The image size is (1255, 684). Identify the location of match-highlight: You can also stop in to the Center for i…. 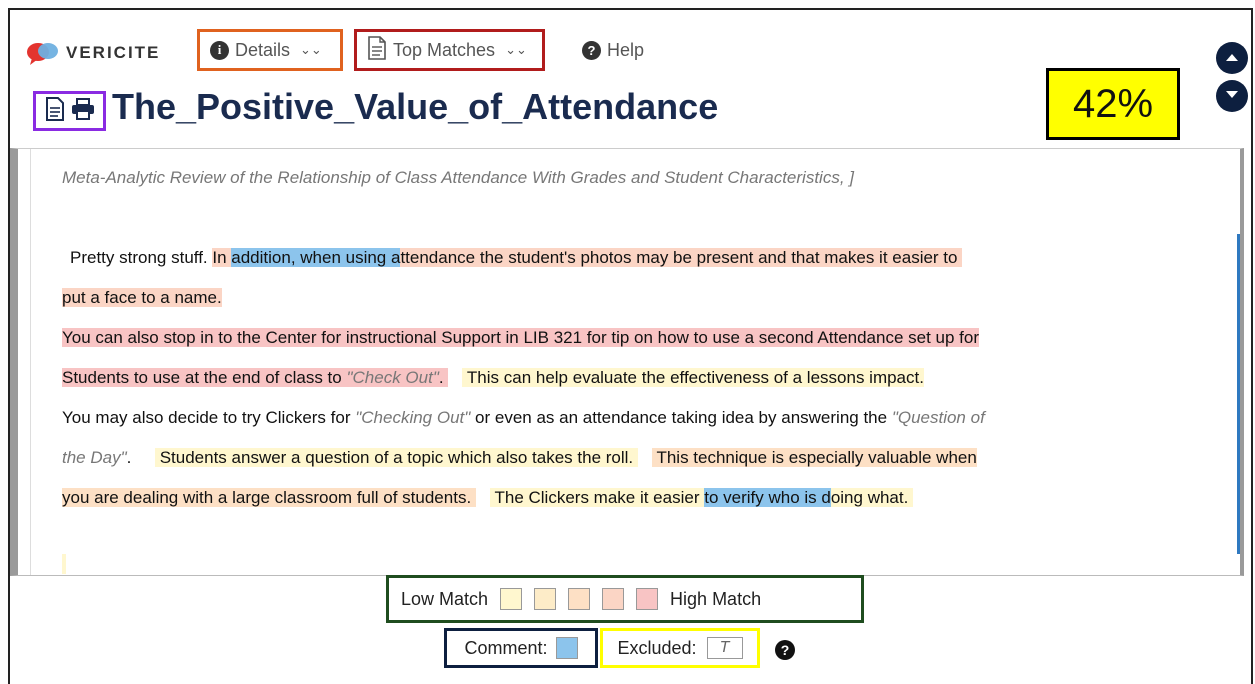
(521, 337).